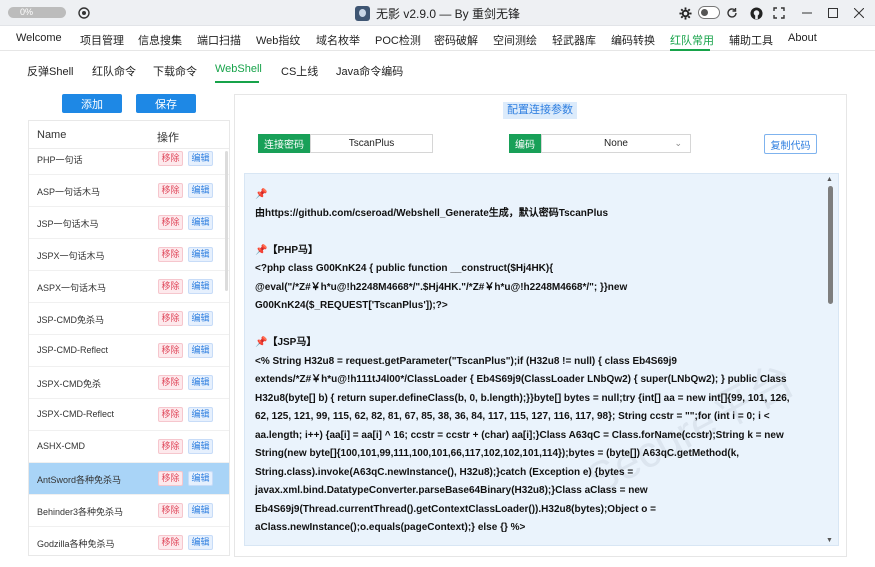 The height and width of the screenshot is (567, 875). Describe the element at coordinates (68, 224) in the screenshot. I see `row-name: JSP一句话木马` at that location.